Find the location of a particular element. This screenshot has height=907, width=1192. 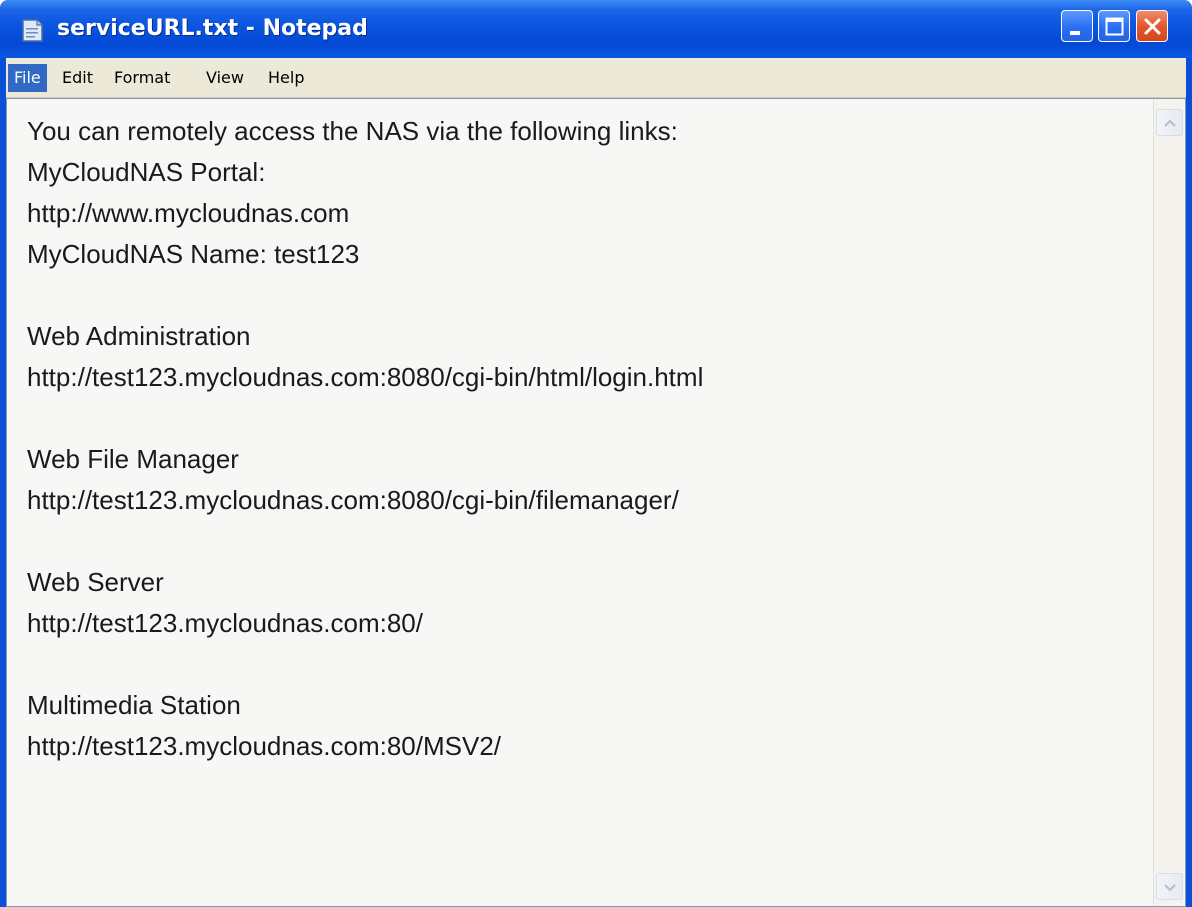

text-line: Web File Manager is located at coordinates (133, 459).